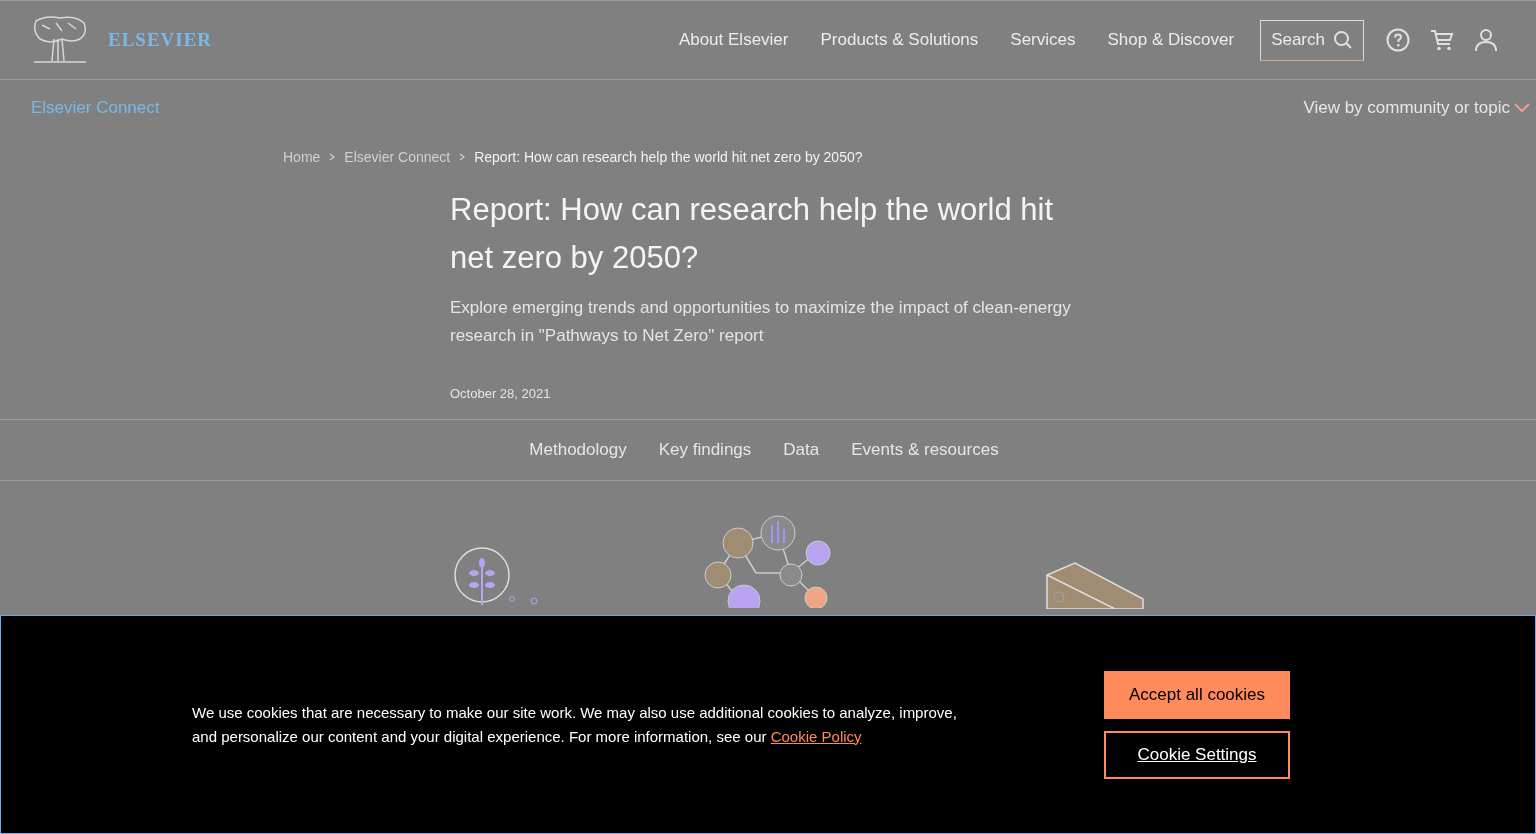 The width and height of the screenshot is (1536, 834). Describe the element at coordinates (801, 450) in the screenshot. I see `section-tab: Data` at that location.